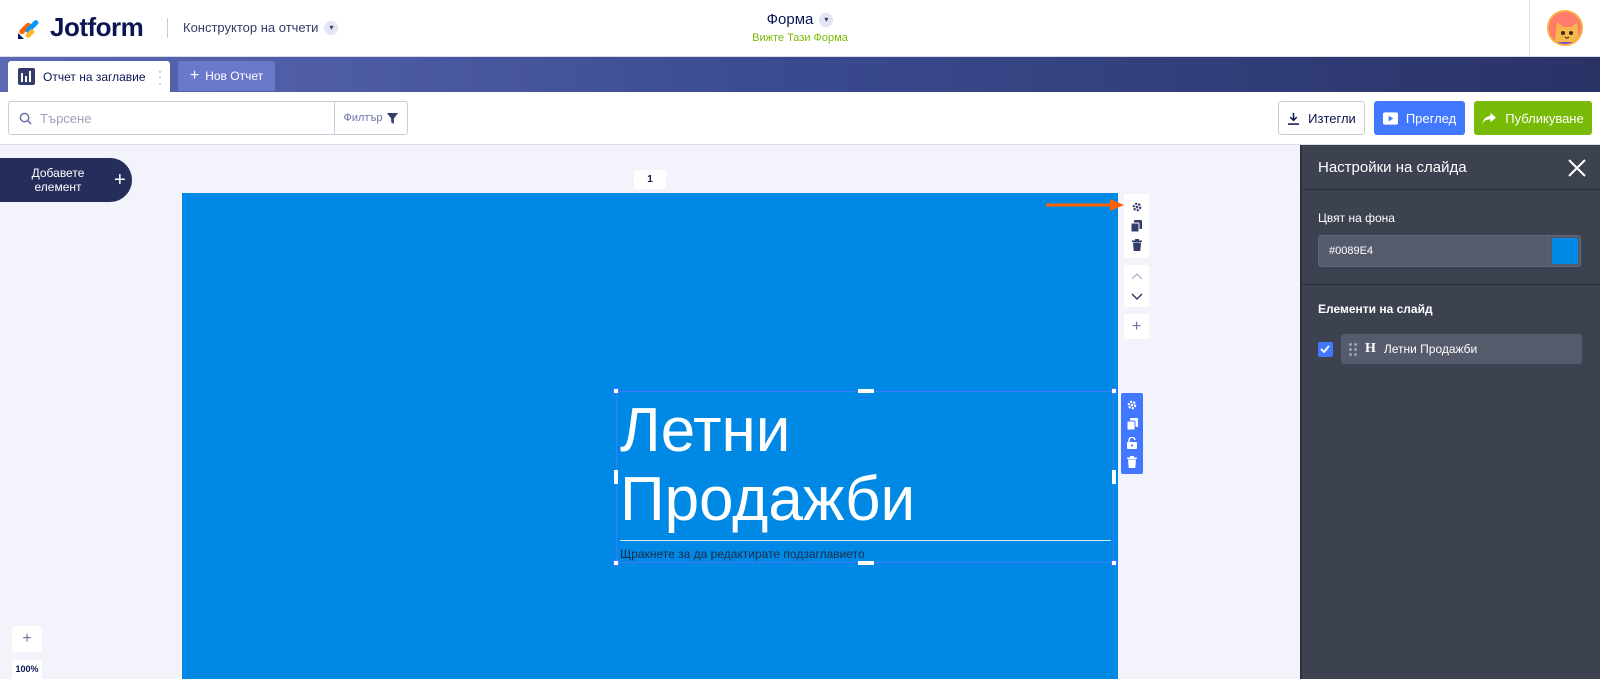 The height and width of the screenshot is (679, 1600). I want to click on heading-type-icon: H, so click(1370, 348).